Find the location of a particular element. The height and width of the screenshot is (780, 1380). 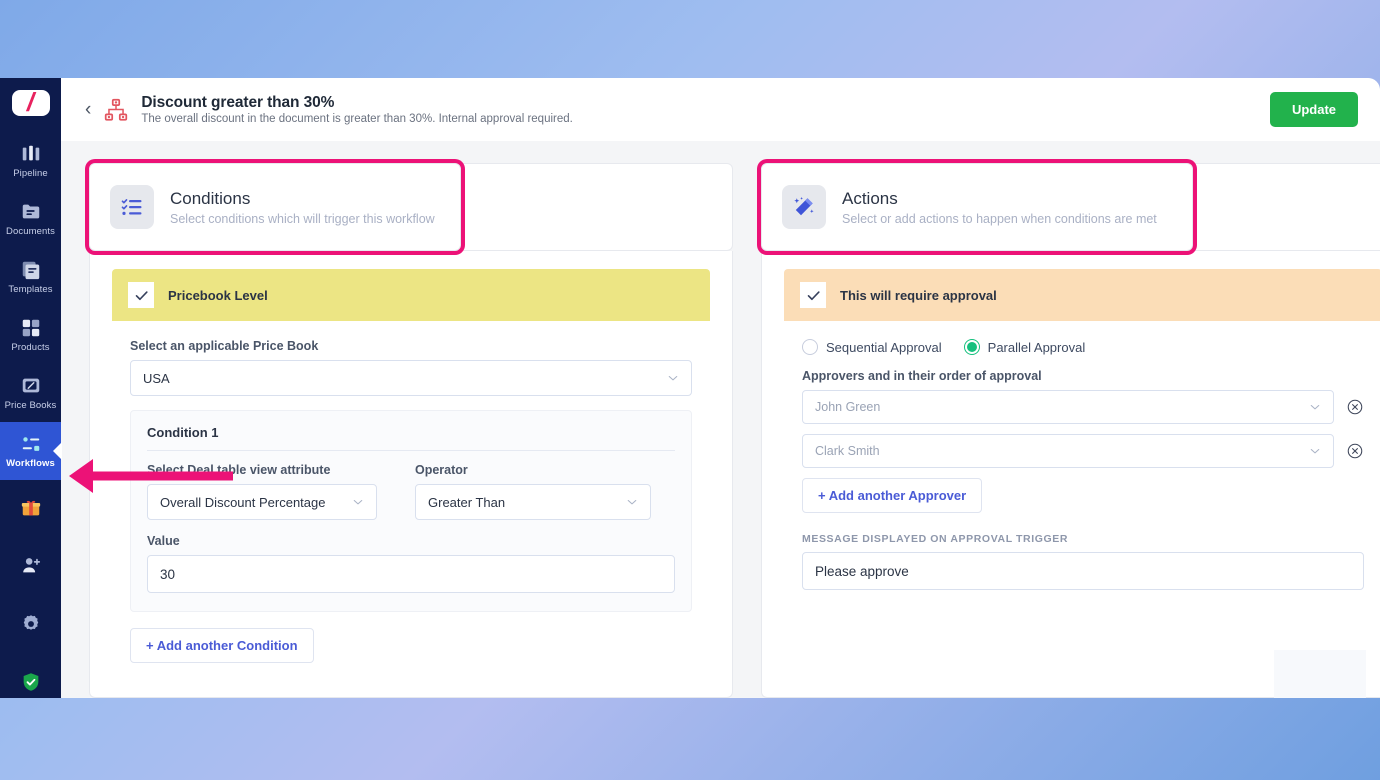

actions-title: Actions is located at coordinates (870, 198).